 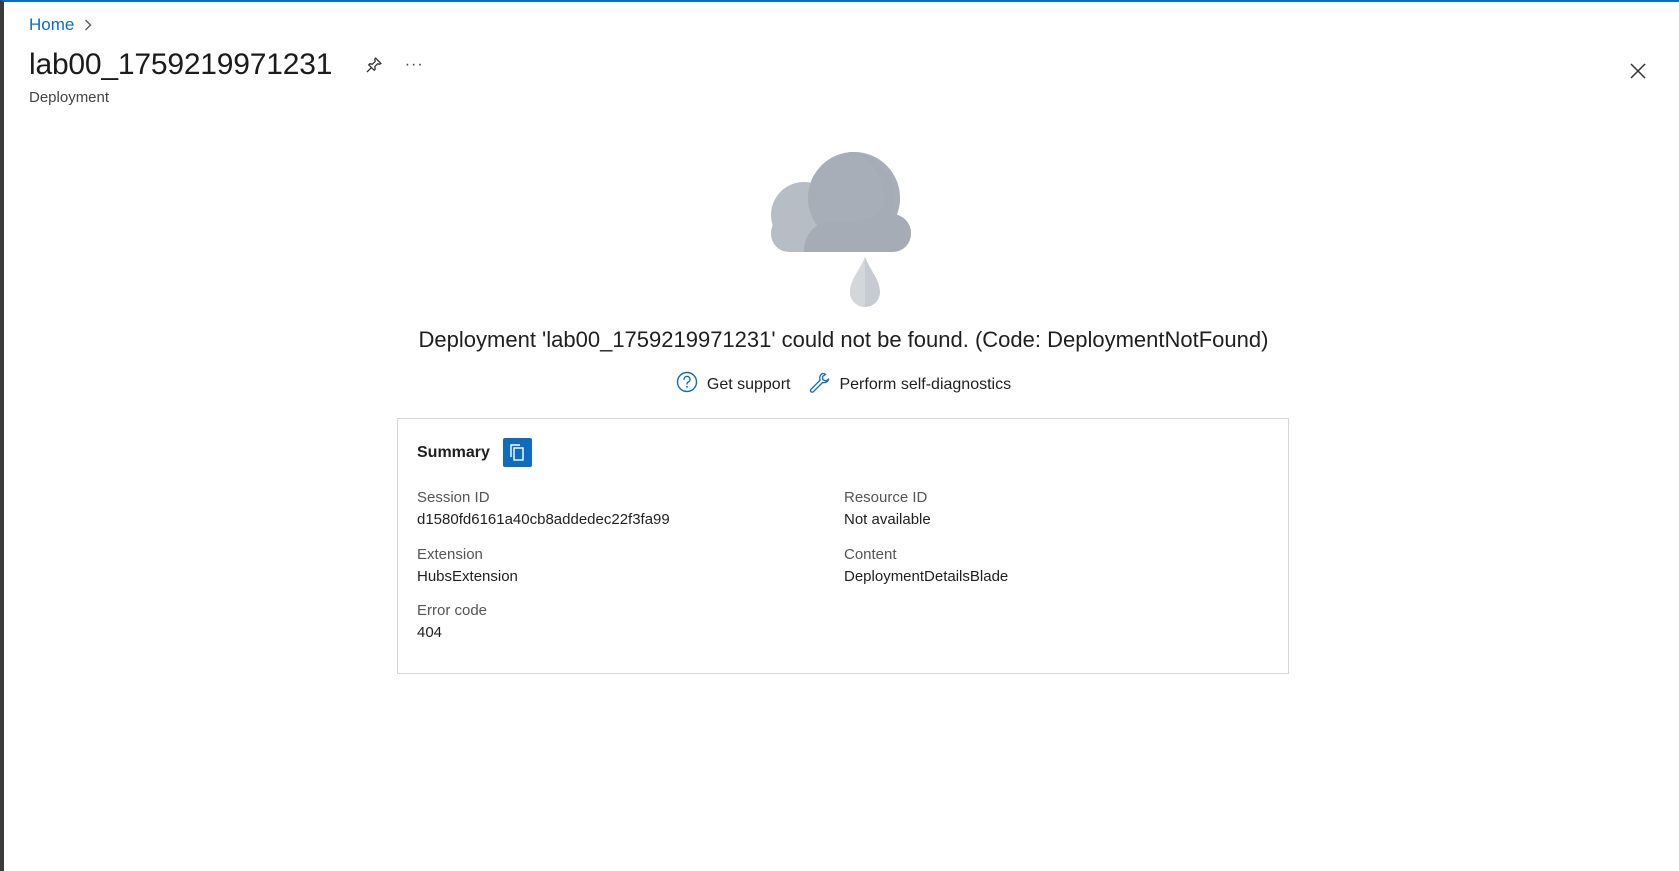 I want to click on content-field: Content DeploymentDetailsBlade, so click(x=926, y=566).